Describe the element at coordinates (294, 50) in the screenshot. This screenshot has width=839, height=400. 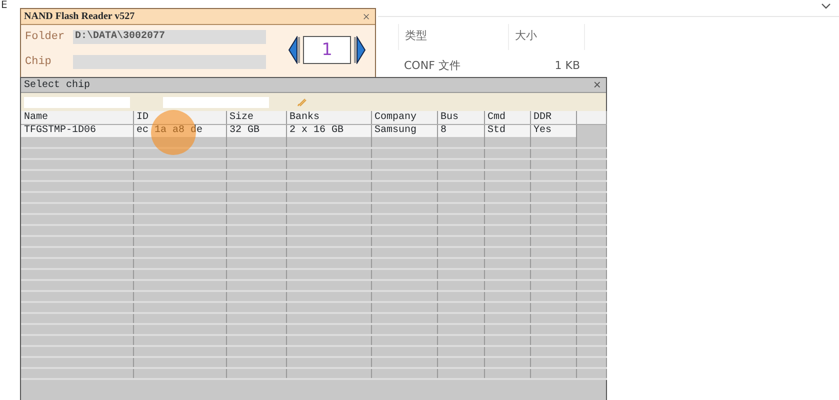
I see `previous-arrow-icon` at that location.